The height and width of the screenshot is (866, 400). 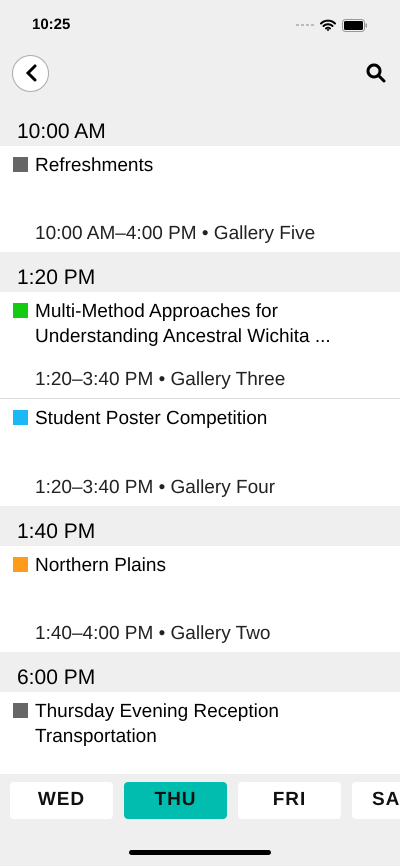 I want to click on event-time: 10:00 AM–4:00 PM • Gallery Five, so click(x=175, y=234).